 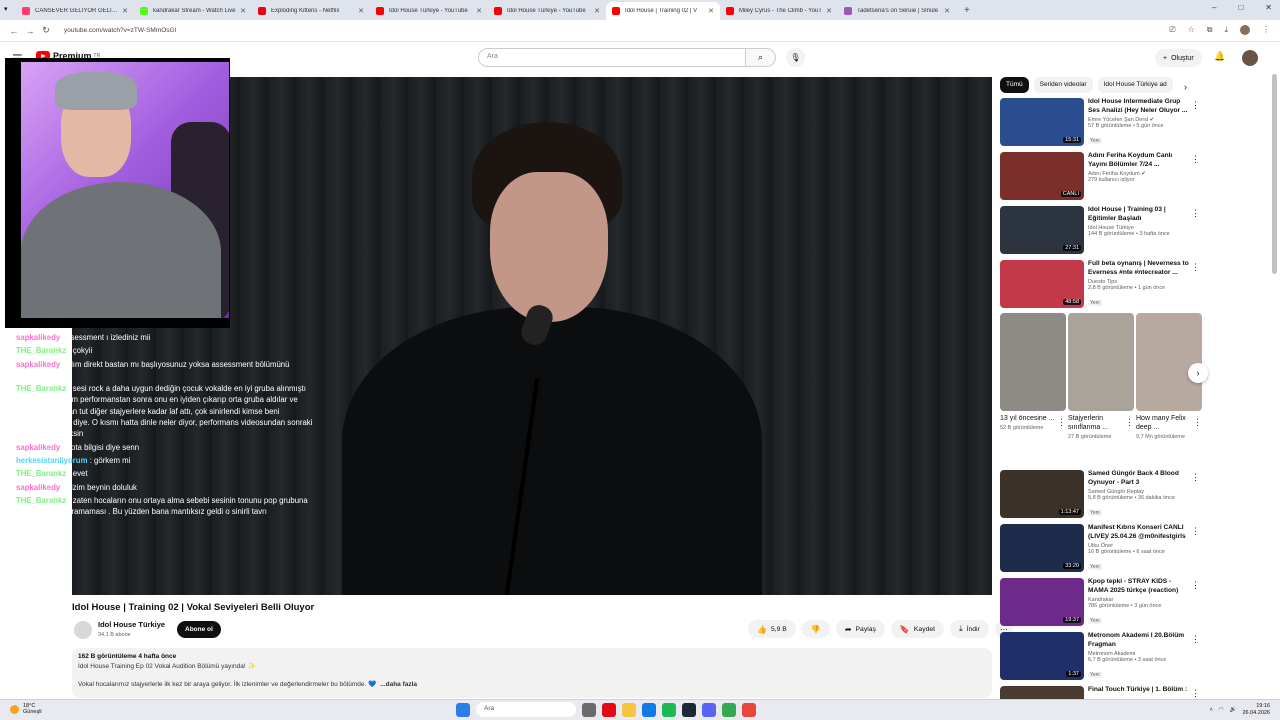 What do you see at coordinates (1042, 230) in the screenshot?
I see `video-thumbnail: 27:31` at bounding box center [1042, 230].